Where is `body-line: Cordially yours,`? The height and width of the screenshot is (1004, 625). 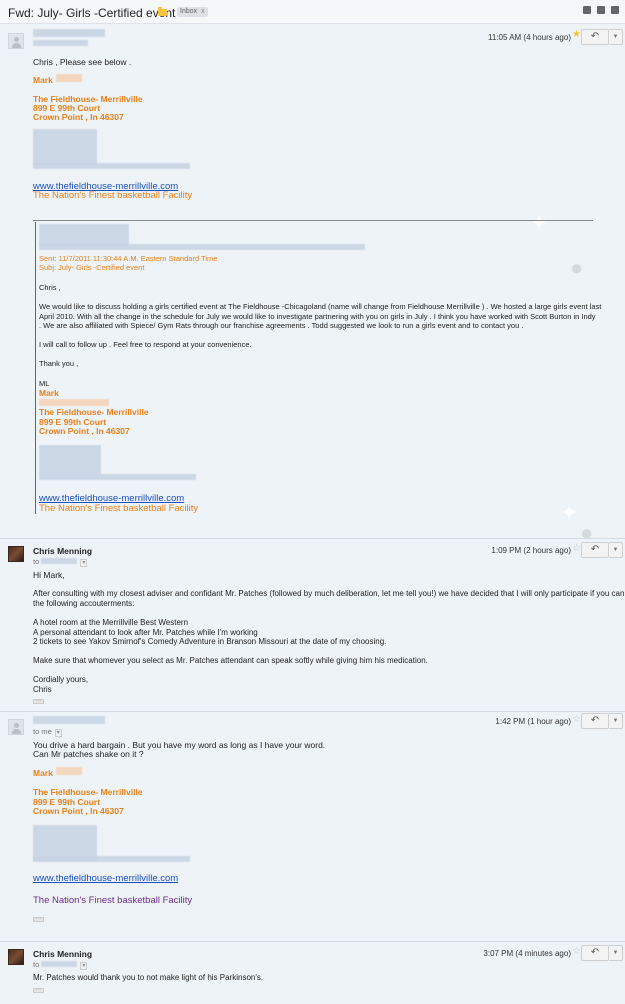
body-line: Cordially yours, is located at coordinates (61, 679).